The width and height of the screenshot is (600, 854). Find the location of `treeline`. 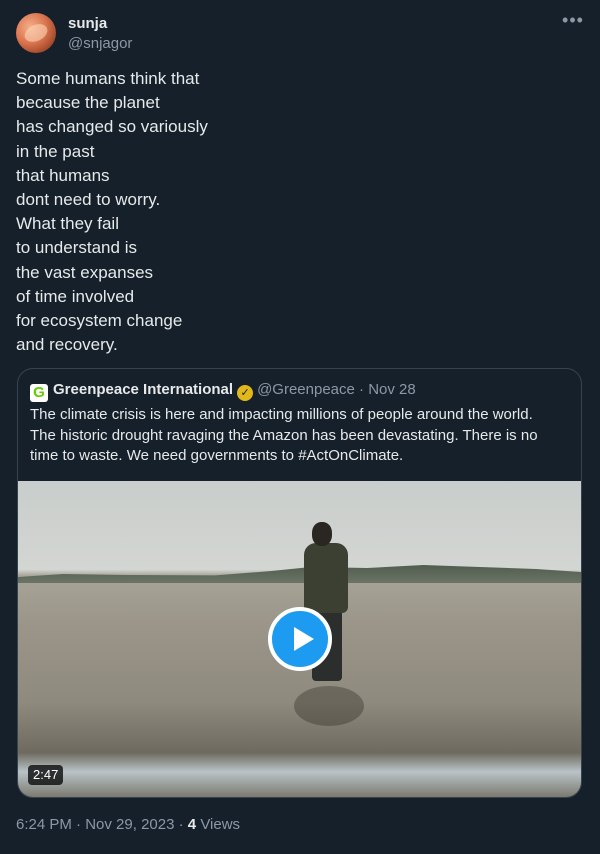

treeline is located at coordinates (299, 574).